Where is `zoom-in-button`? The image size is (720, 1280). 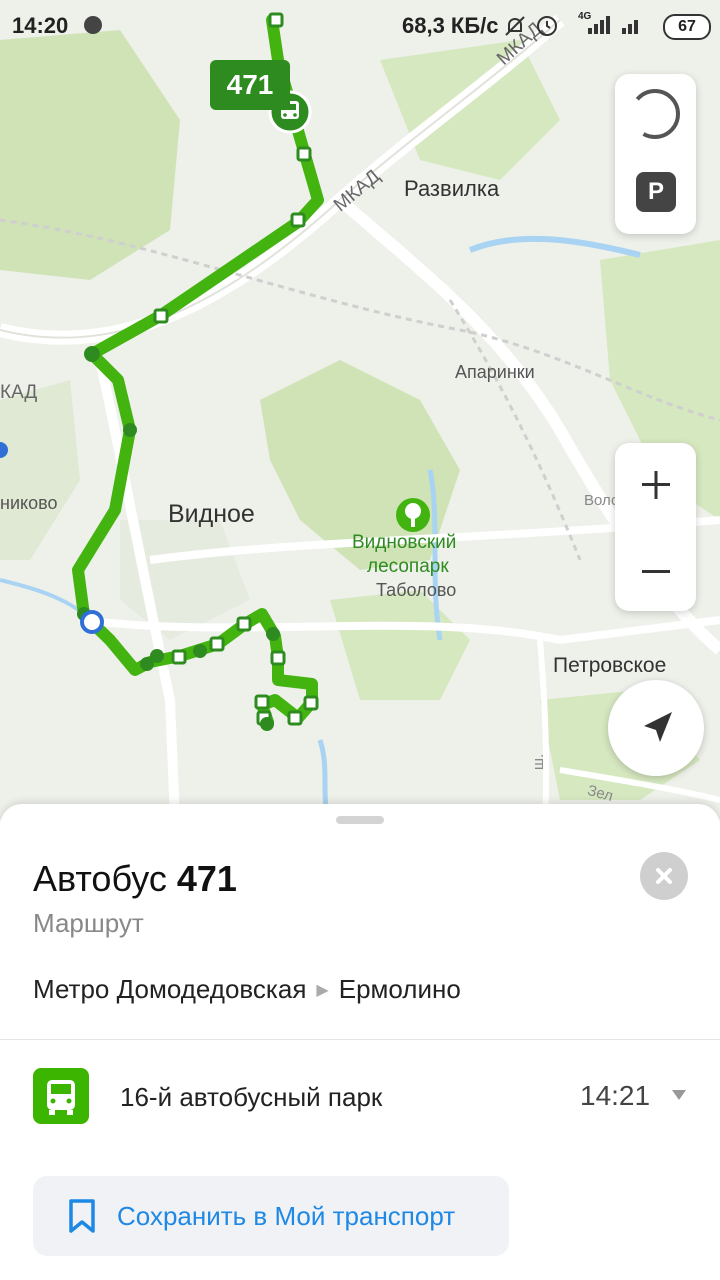 zoom-in-button is located at coordinates (655, 485).